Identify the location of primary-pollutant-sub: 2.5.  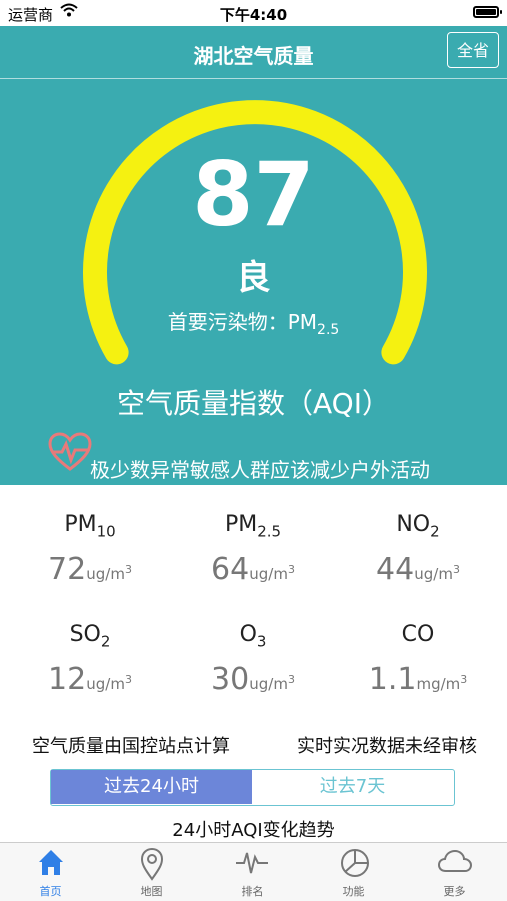
(328, 330).